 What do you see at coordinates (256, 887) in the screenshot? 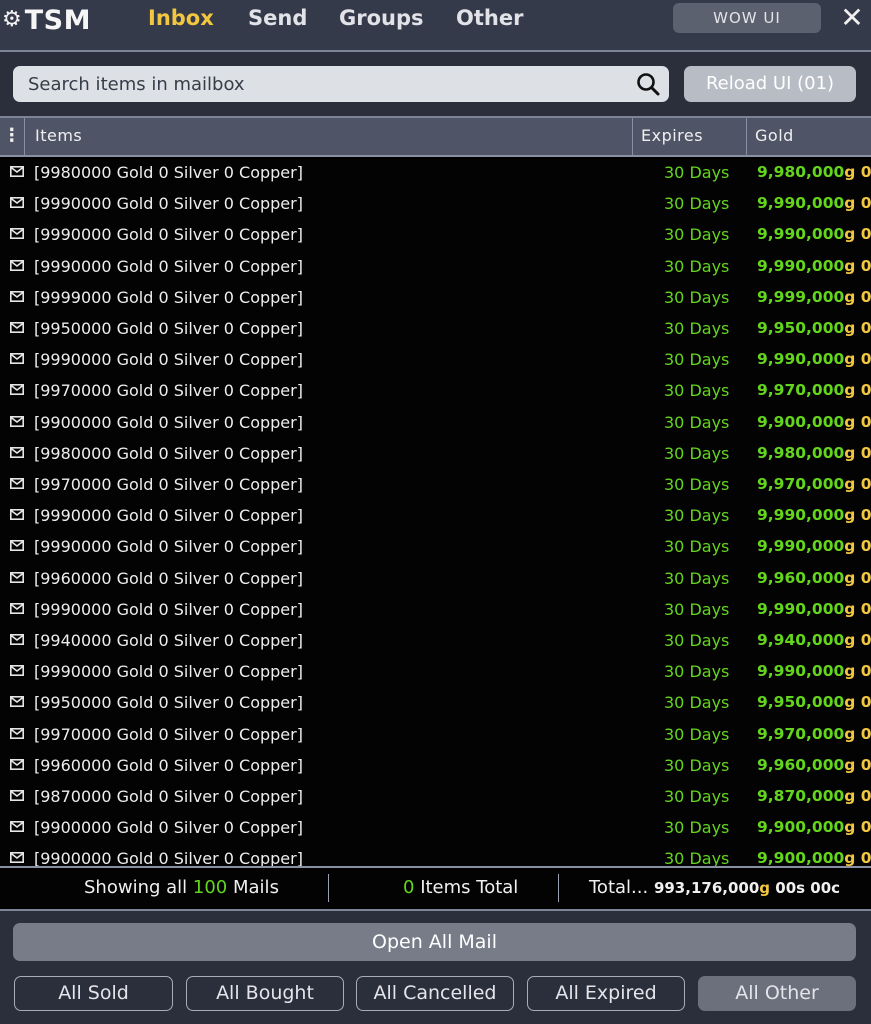
I see `showing-suffix: Mails` at bounding box center [256, 887].